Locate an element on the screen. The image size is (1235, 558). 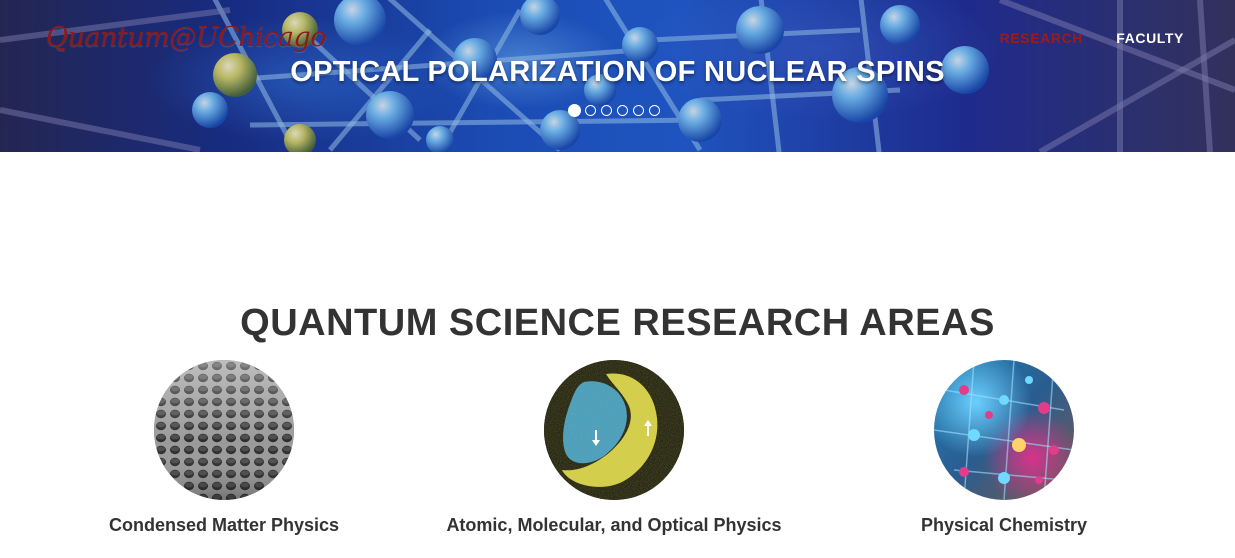
research-area-physical-chemistry: Physical Chemistry is located at coordinates (1004, 448).